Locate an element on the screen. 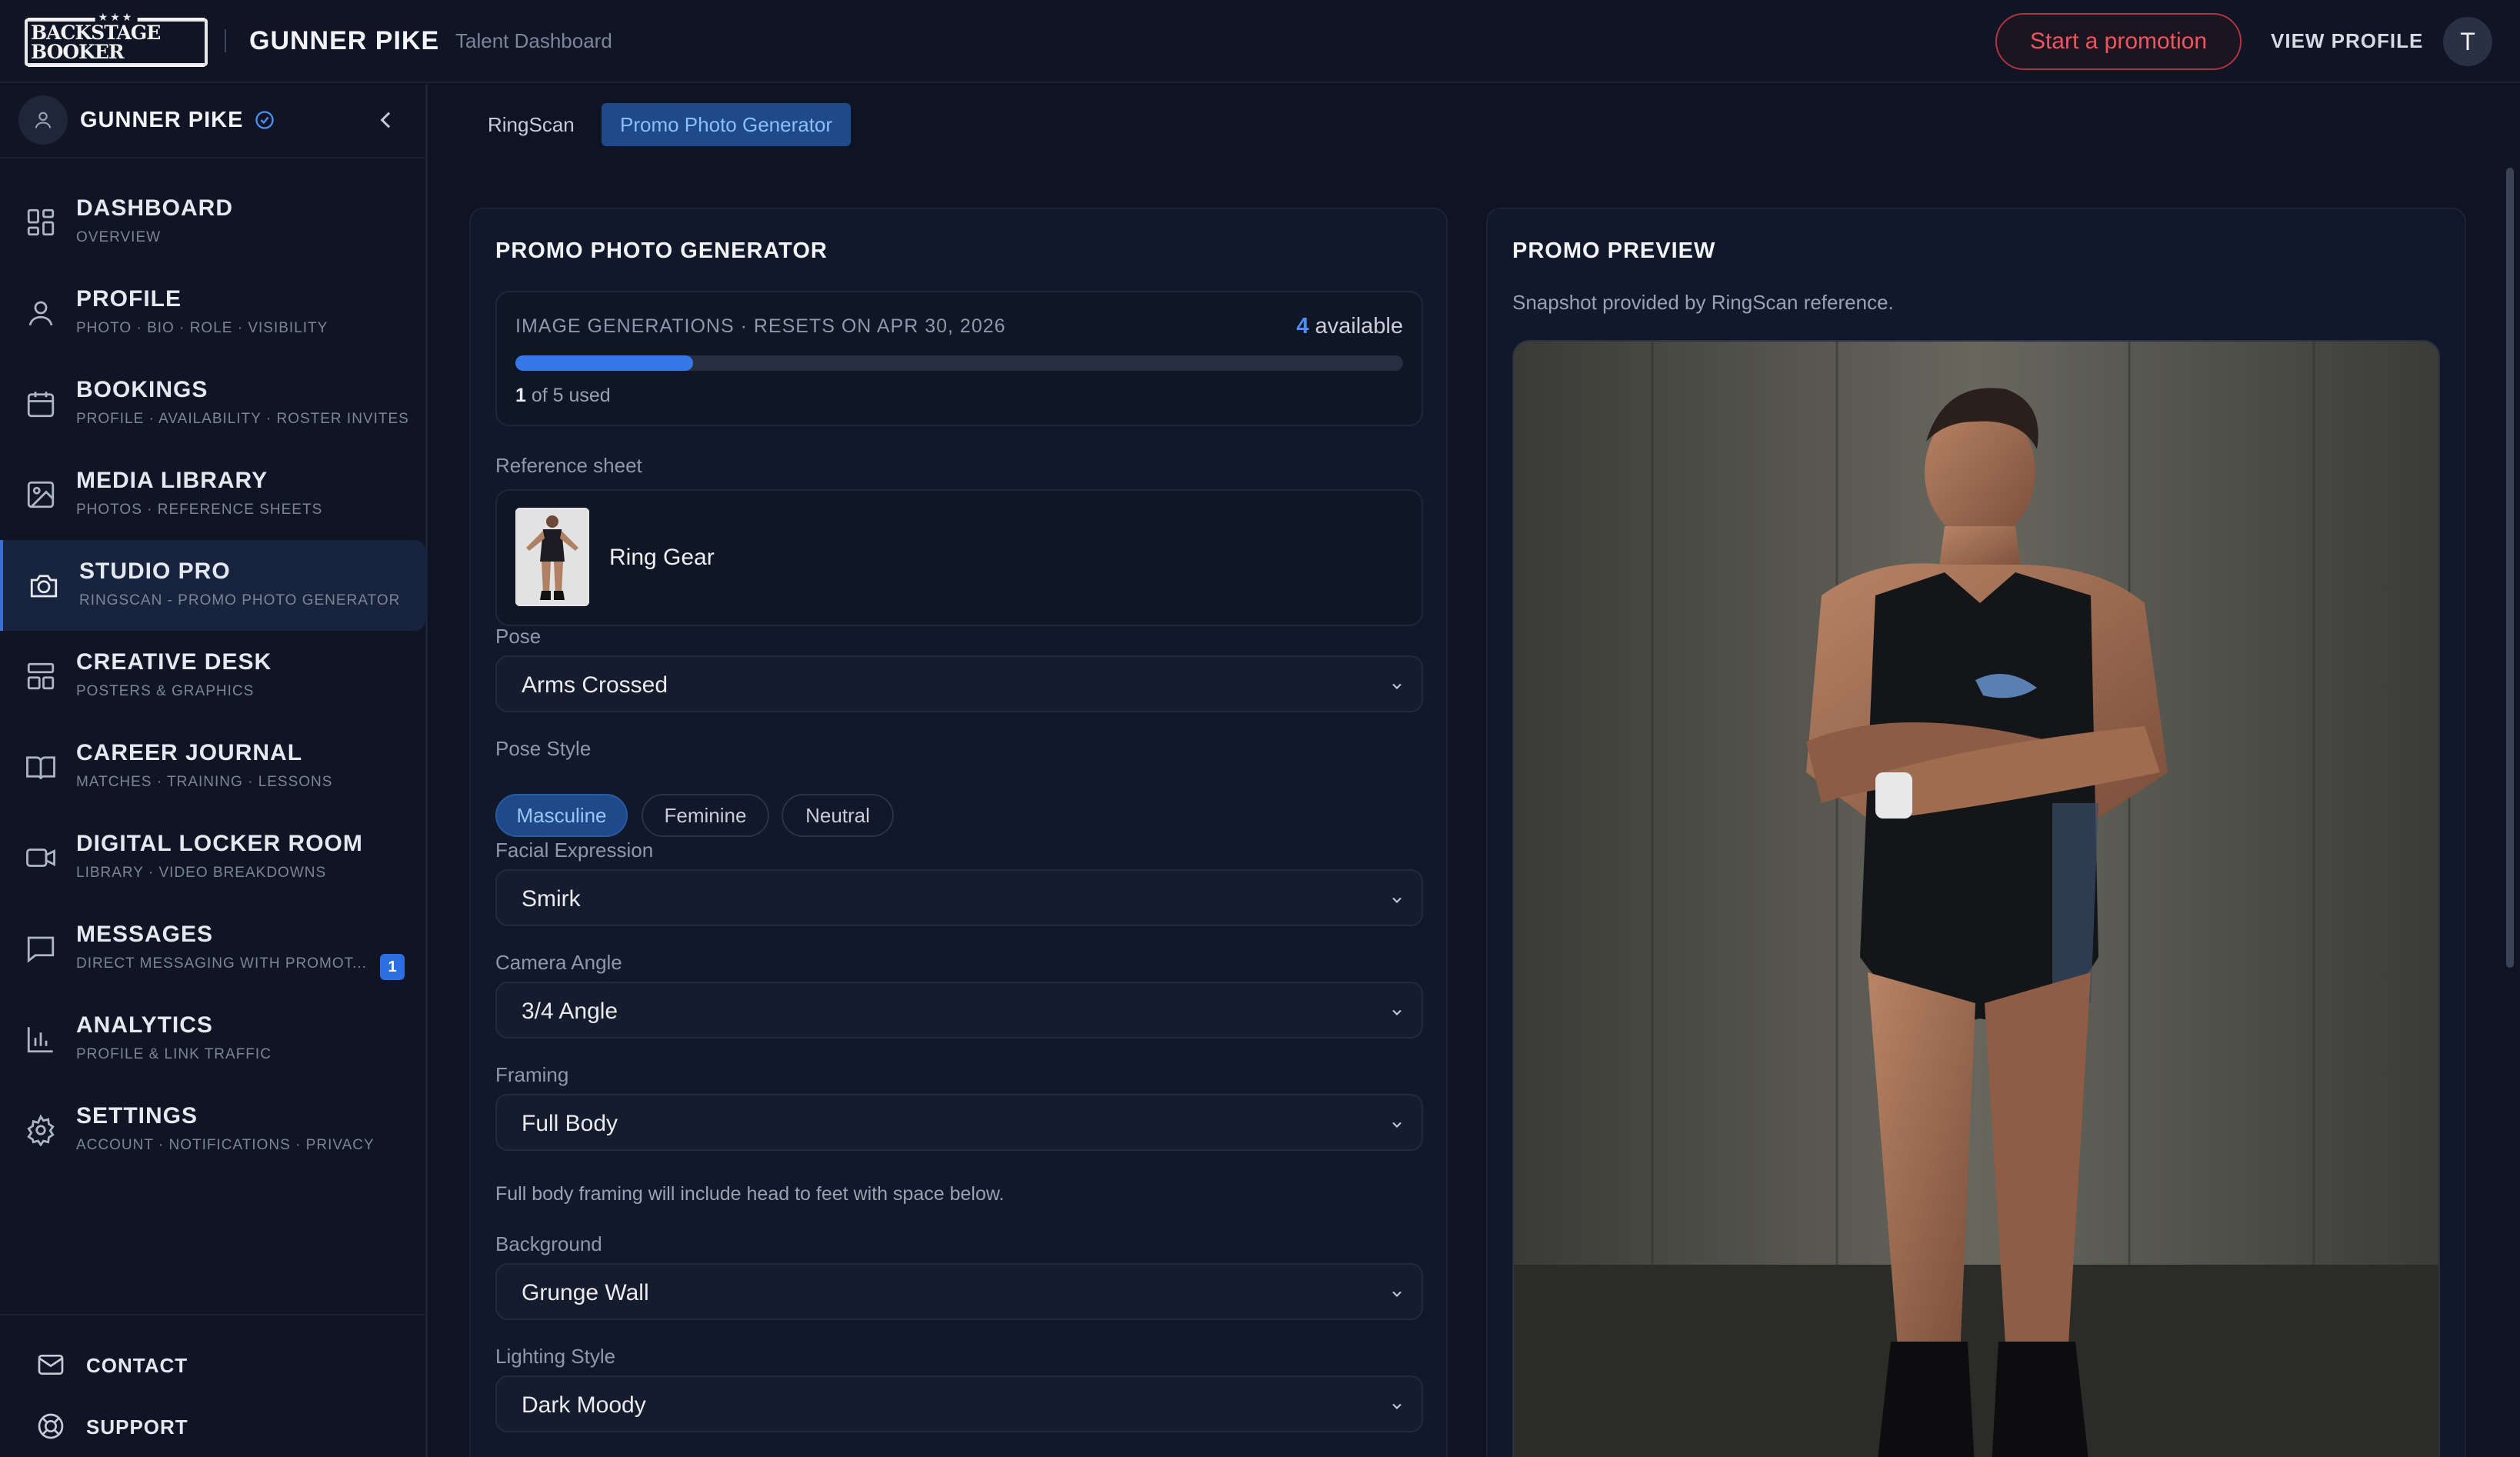  wrestler-thumbnail-image is located at coordinates (552, 557).